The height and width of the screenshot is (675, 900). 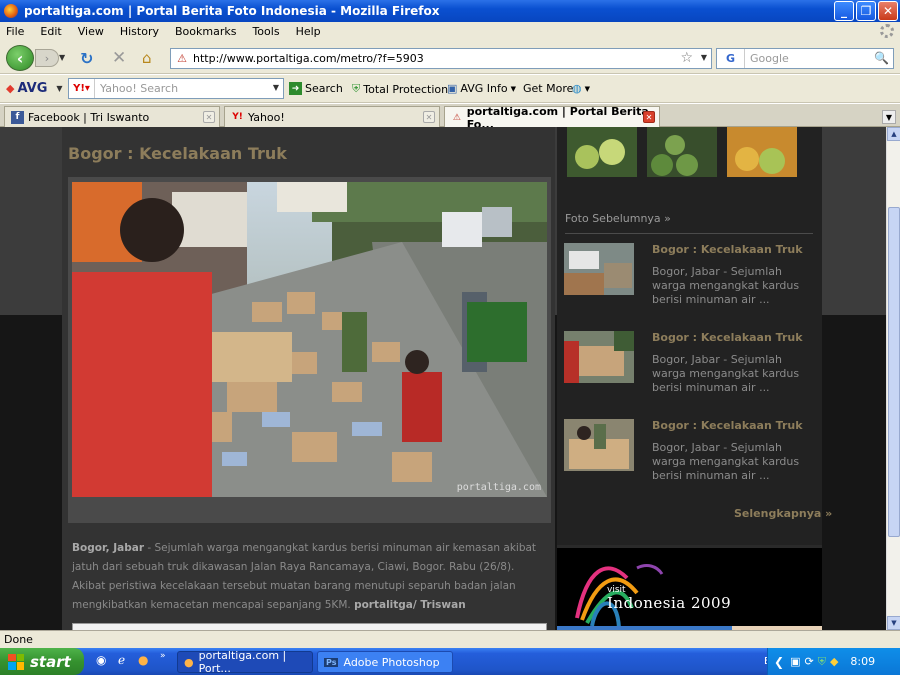 I want to click on status-text: Done, so click(x=18, y=639).